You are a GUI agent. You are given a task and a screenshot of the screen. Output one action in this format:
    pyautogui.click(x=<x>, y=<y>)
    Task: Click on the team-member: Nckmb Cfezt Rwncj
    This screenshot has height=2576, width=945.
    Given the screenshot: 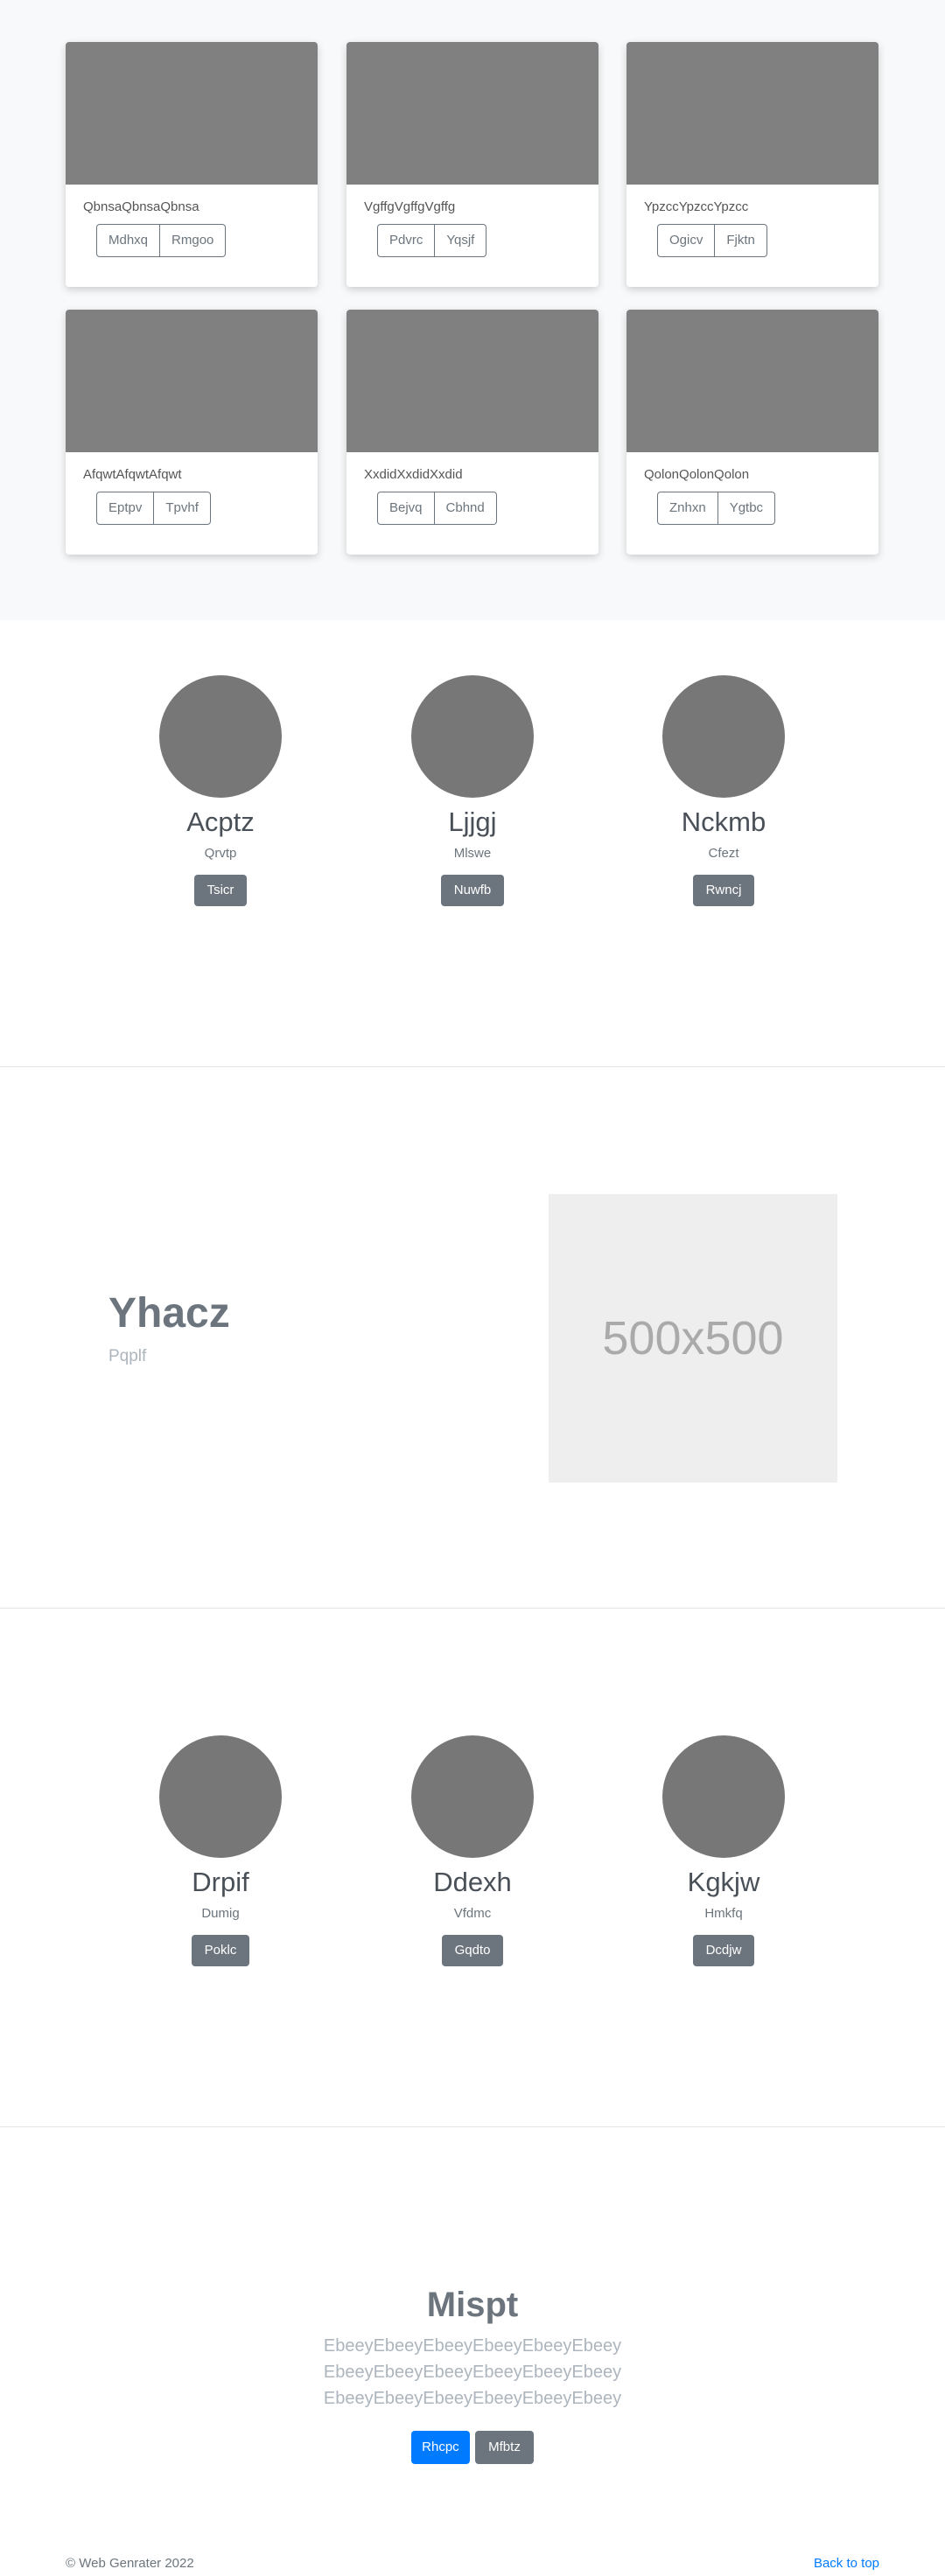 What is the action you would take?
    pyautogui.click(x=723, y=790)
    